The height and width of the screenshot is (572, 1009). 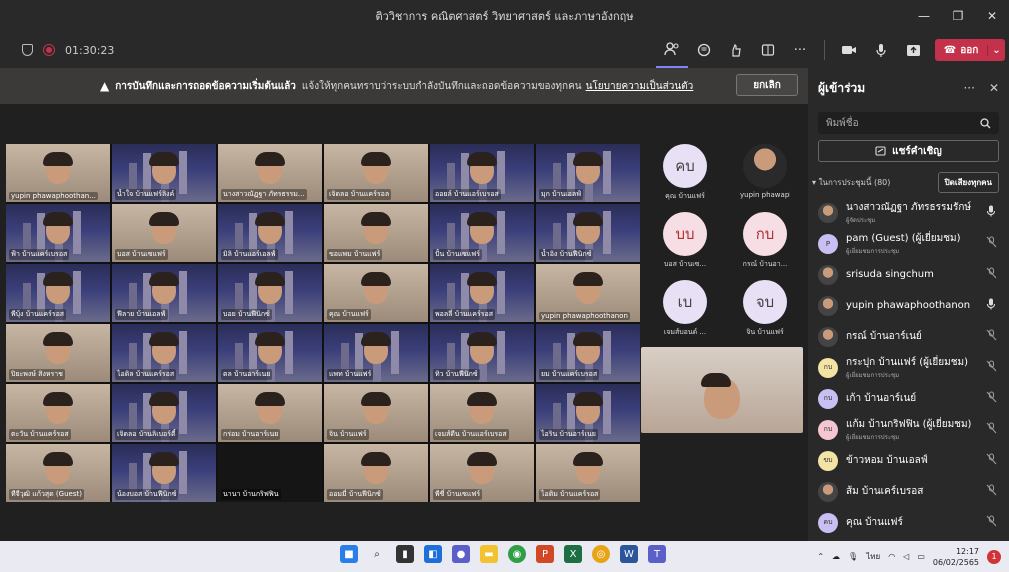 I want to click on search-icon: ⌕, so click(x=377, y=554).